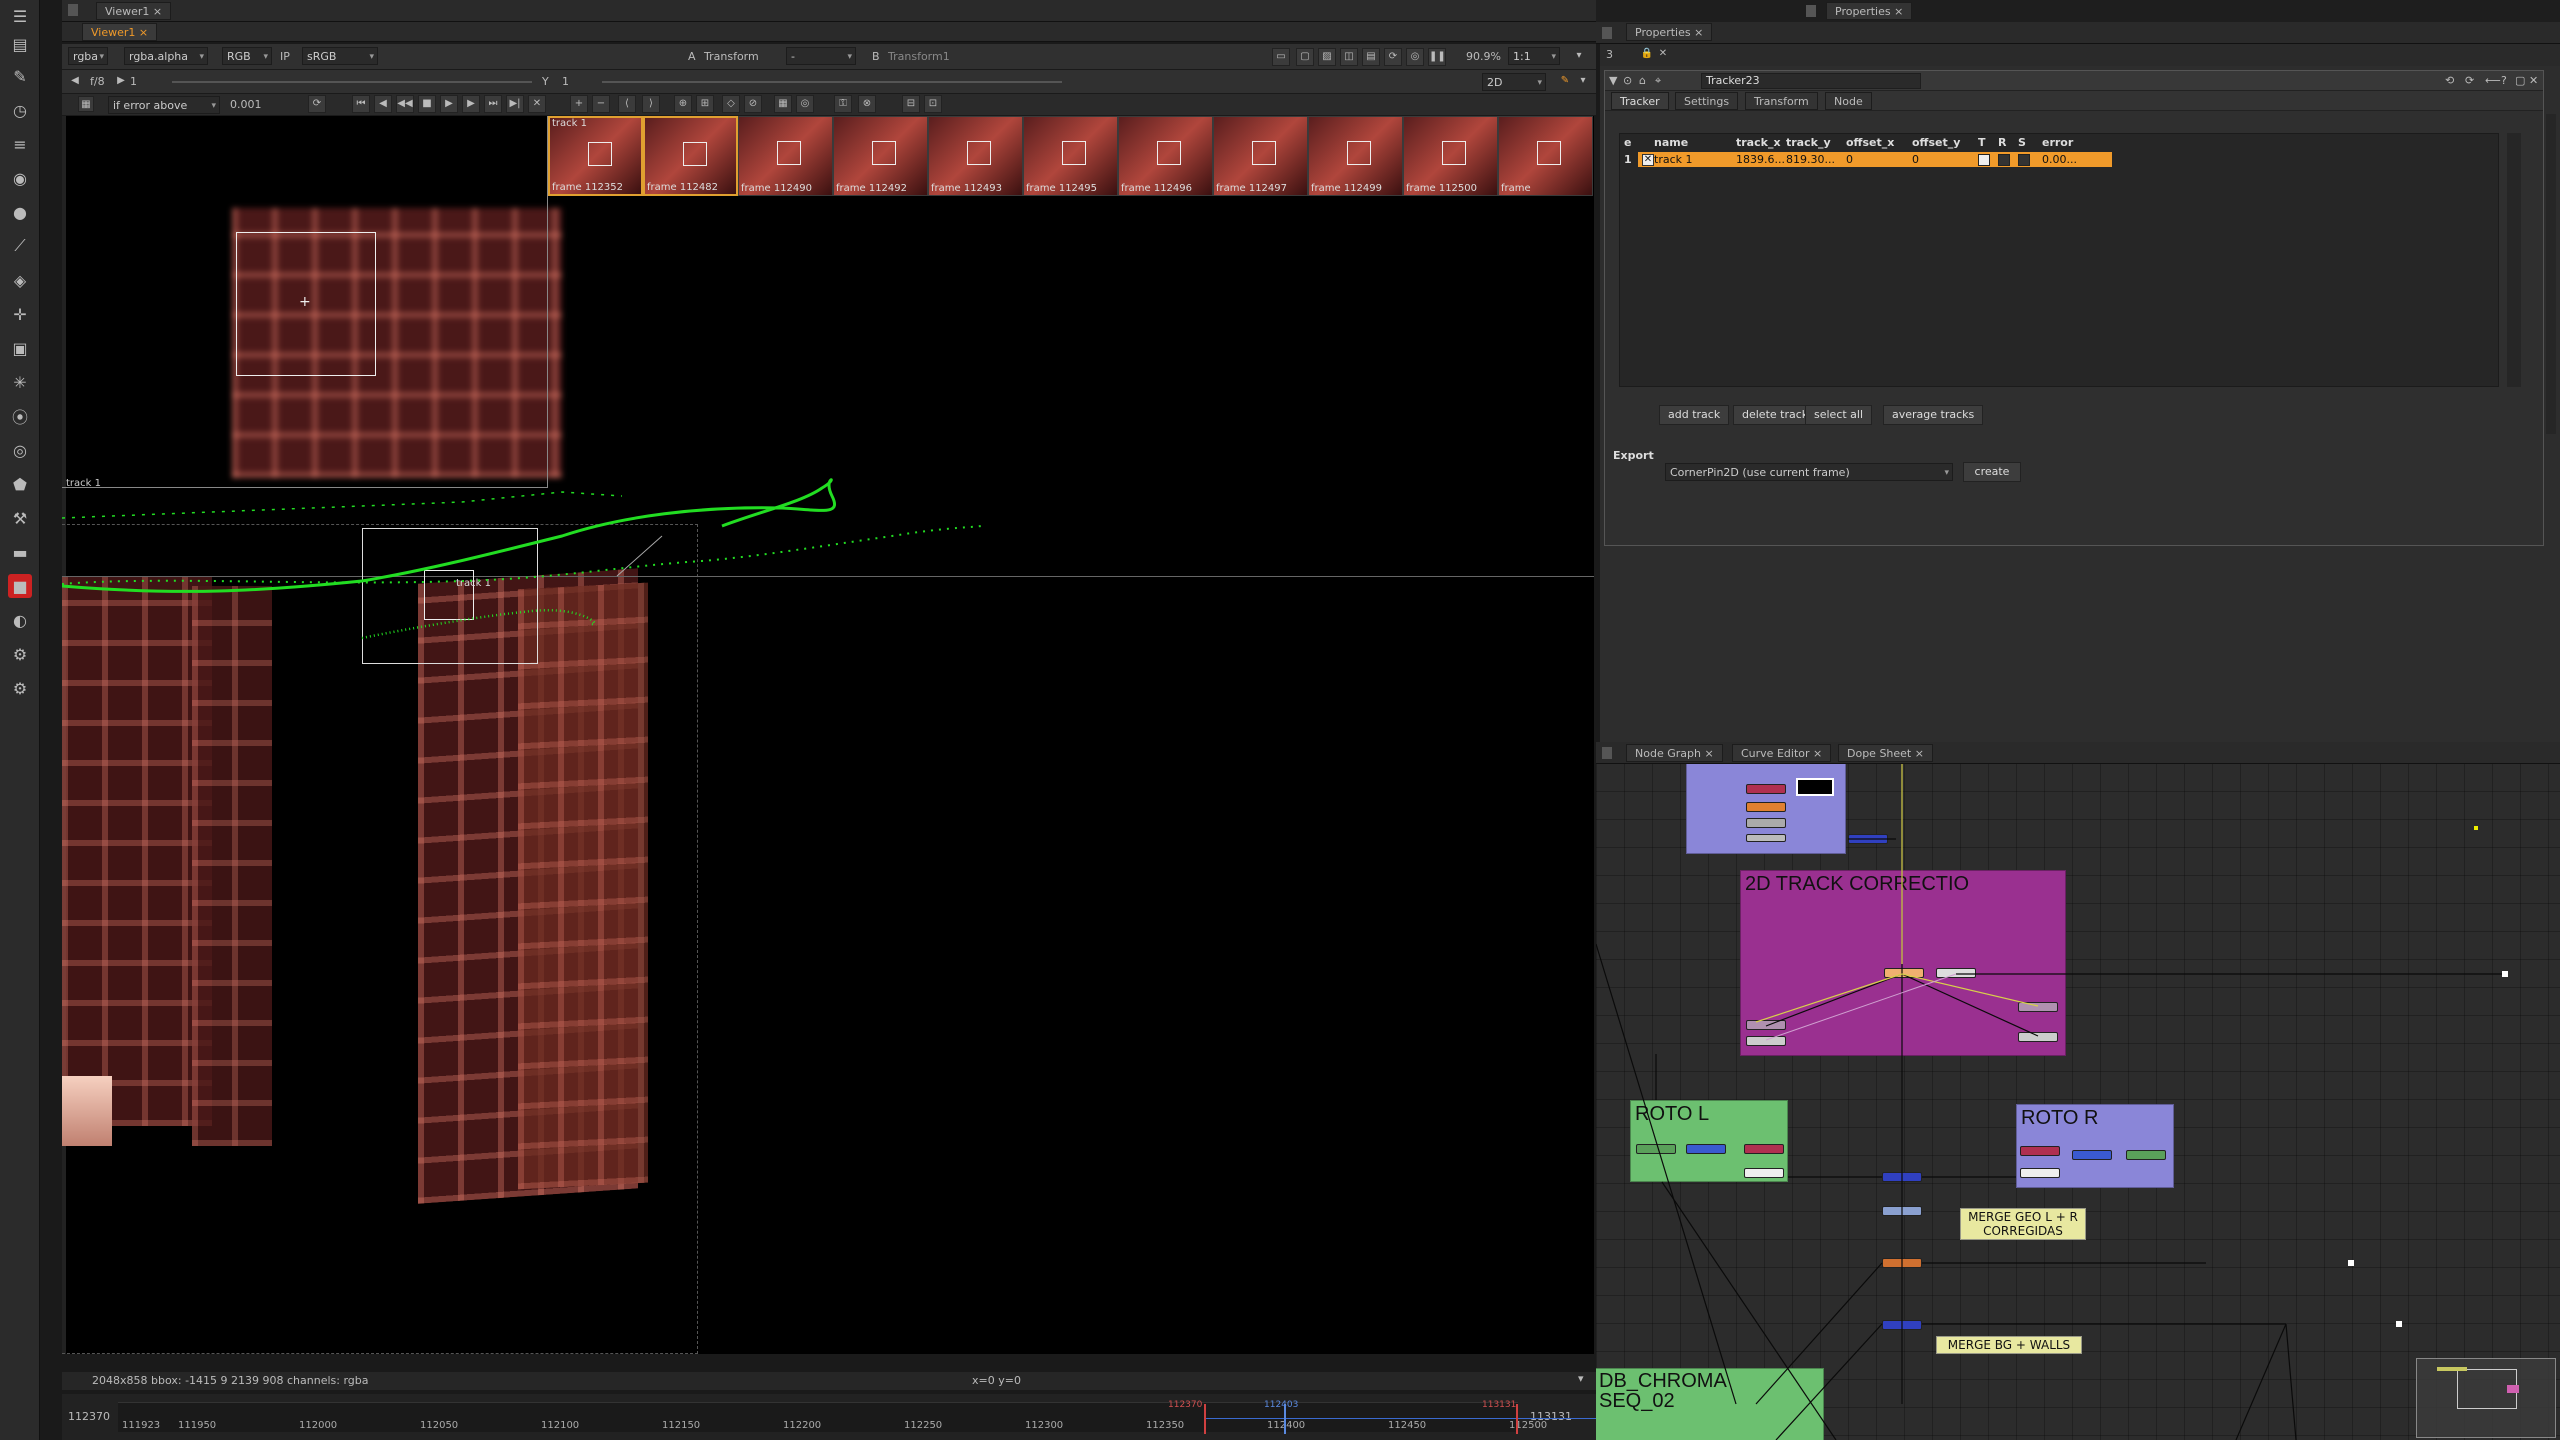 The width and height of the screenshot is (2560, 1440). What do you see at coordinates (1663, 55) in the screenshot?
I see `props-clear-icon: ✕` at bounding box center [1663, 55].